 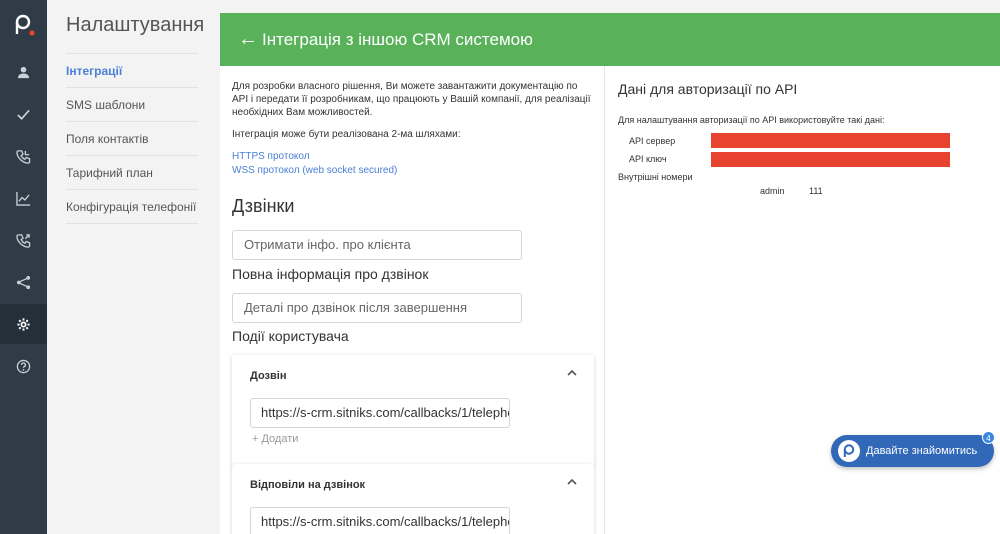 I want to click on chart-line-icon, so click(x=23, y=198).